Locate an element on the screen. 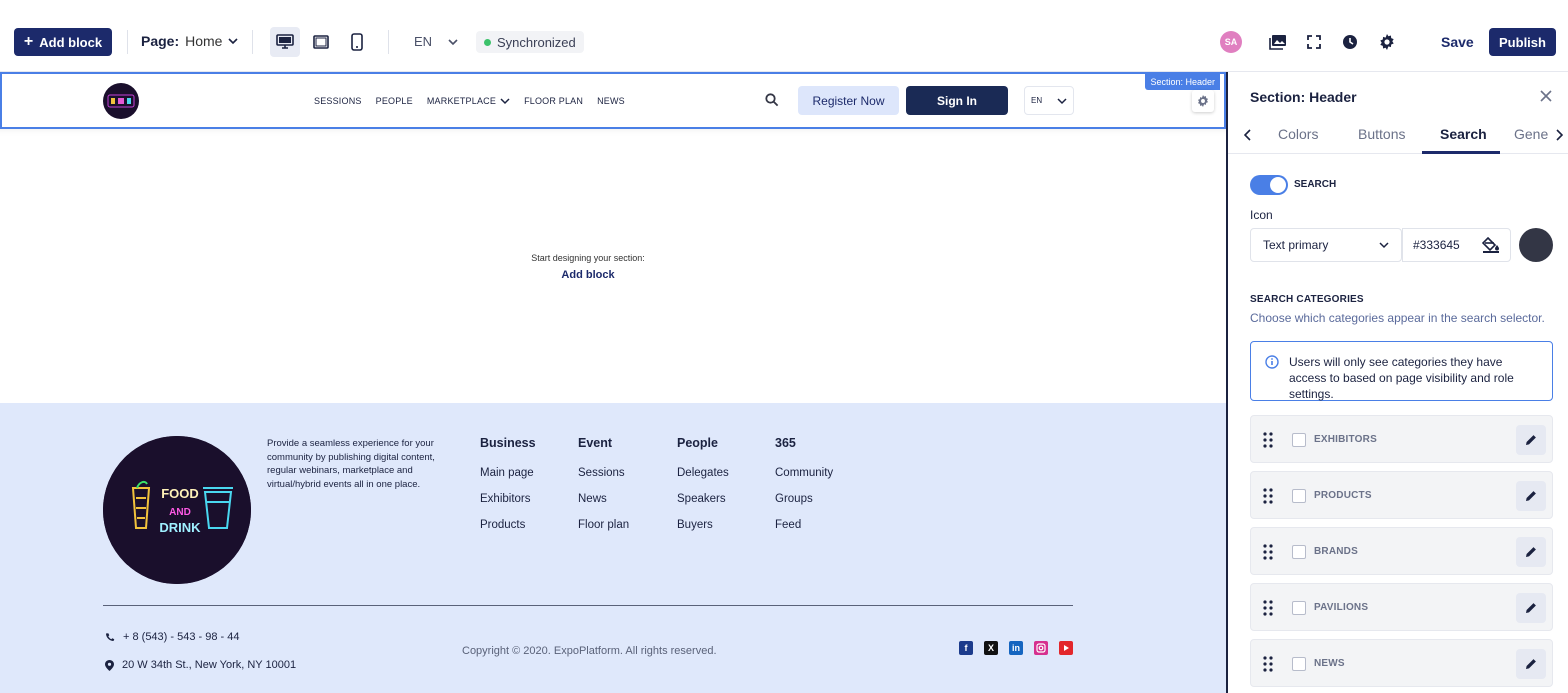 The image size is (1568, 693). search-toggle-label: SEARCH is located at coordinates (1315, 184).